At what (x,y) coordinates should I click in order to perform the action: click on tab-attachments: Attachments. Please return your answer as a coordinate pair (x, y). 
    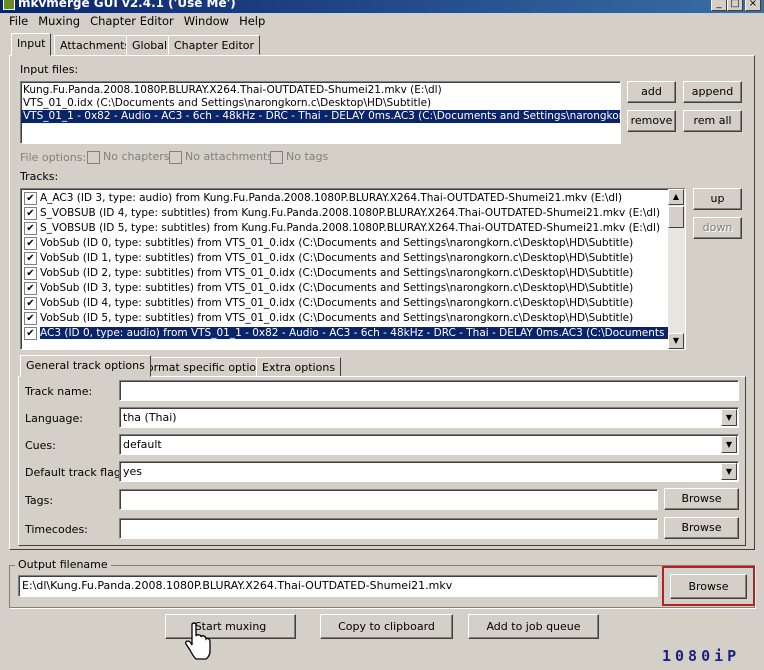
    Looking at the image, I should click on (95, 45).